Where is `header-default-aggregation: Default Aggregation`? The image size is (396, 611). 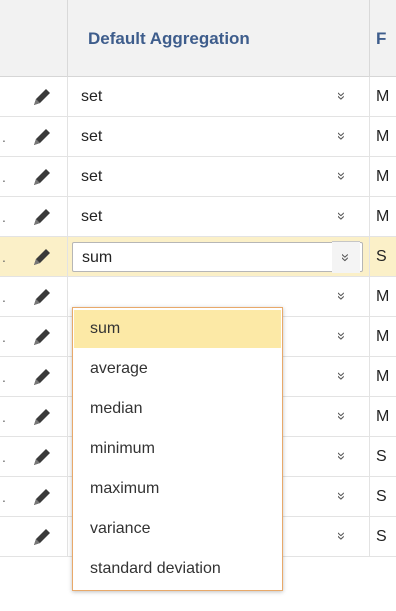 header-default-aggregation: Default Aggregation is located at coordinates (218, 38).